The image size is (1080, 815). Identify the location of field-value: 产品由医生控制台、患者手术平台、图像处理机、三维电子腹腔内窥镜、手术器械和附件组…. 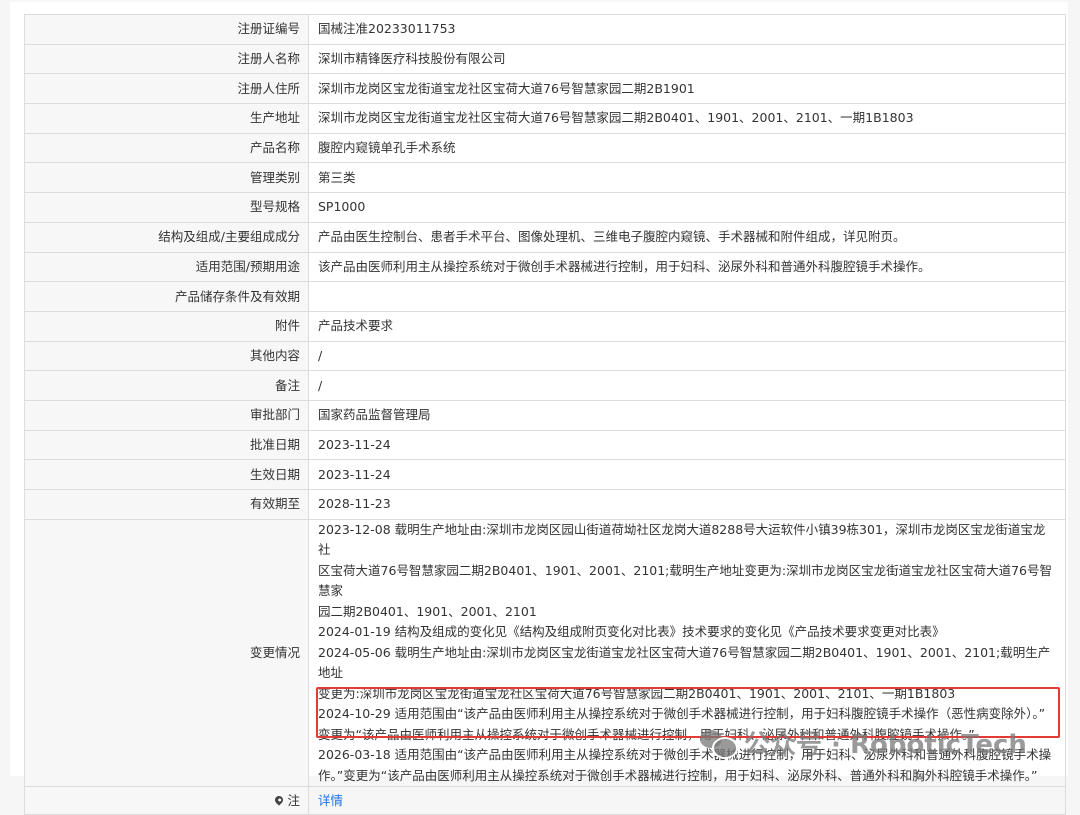
(687, 237).